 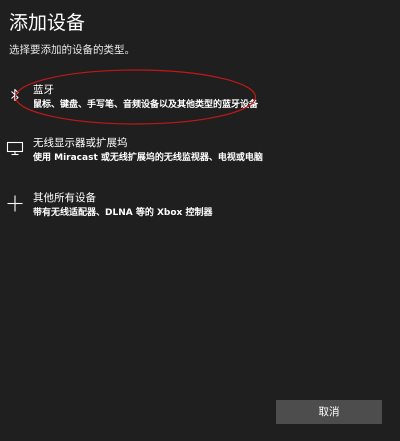 I want to click on monitor-icon, so click(x=15, y=148).